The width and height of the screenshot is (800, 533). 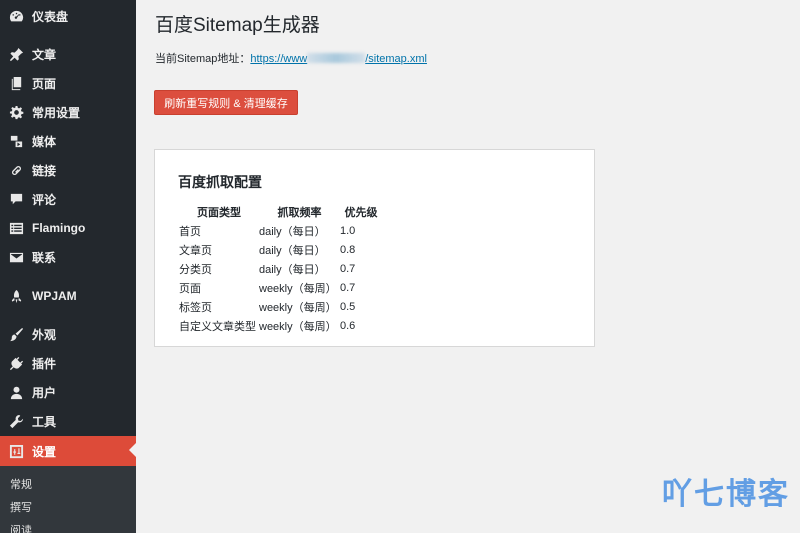 What do you see at coordinates (16, 54) in the screenshot?
I see `pin-icon` at bounding box center [16, 54].